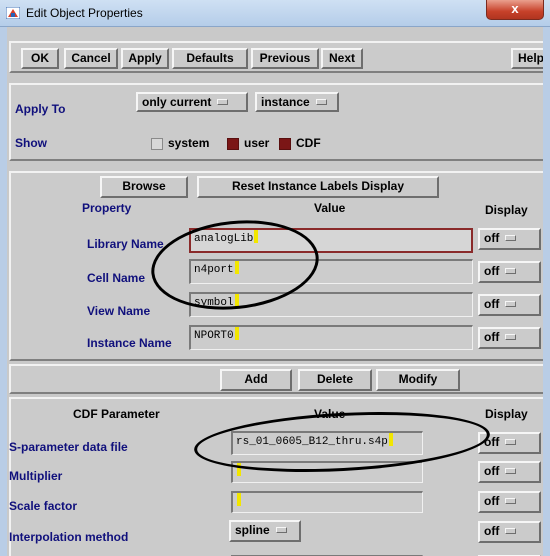 The height and width of the screenshot is (556, 550). I want to click on show-user-checkbox, so click(233, 144).